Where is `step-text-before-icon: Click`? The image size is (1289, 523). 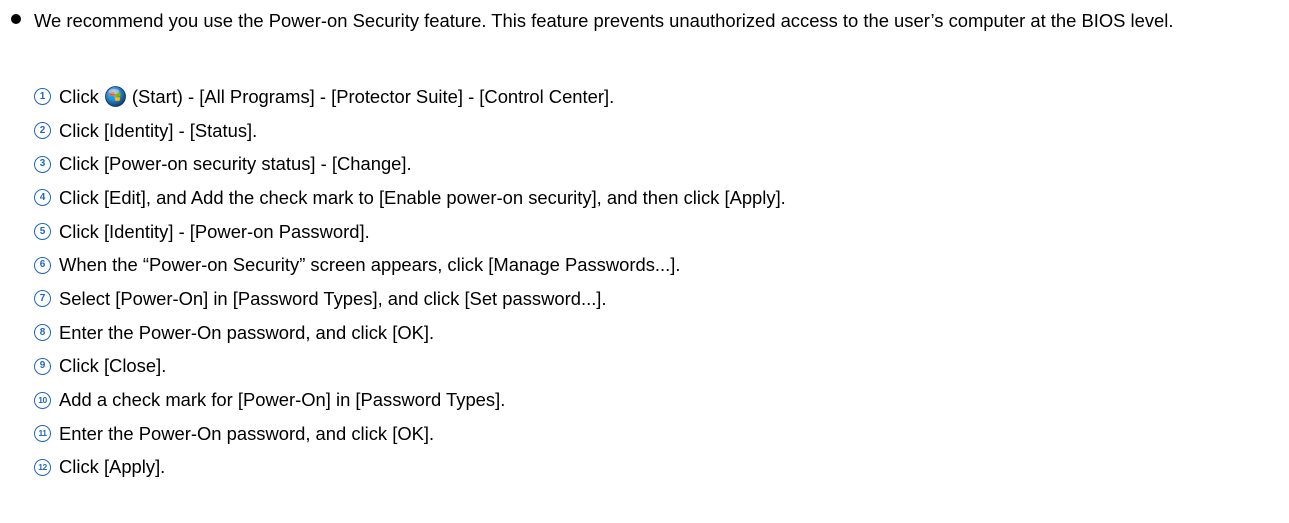 step-text-before-icon: Click is located at coordinates (79, 96).